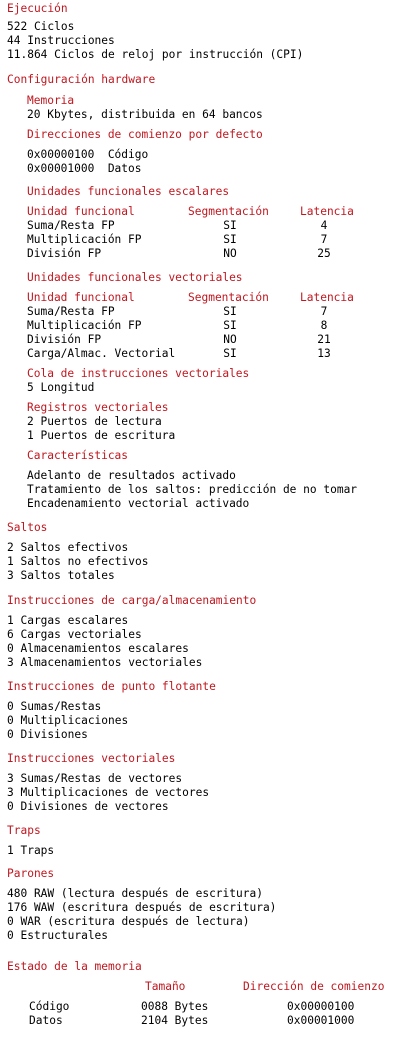 This screenshot has width=408, height=1046. I want to click on table-row-latencia: 13, so click(324, 353).